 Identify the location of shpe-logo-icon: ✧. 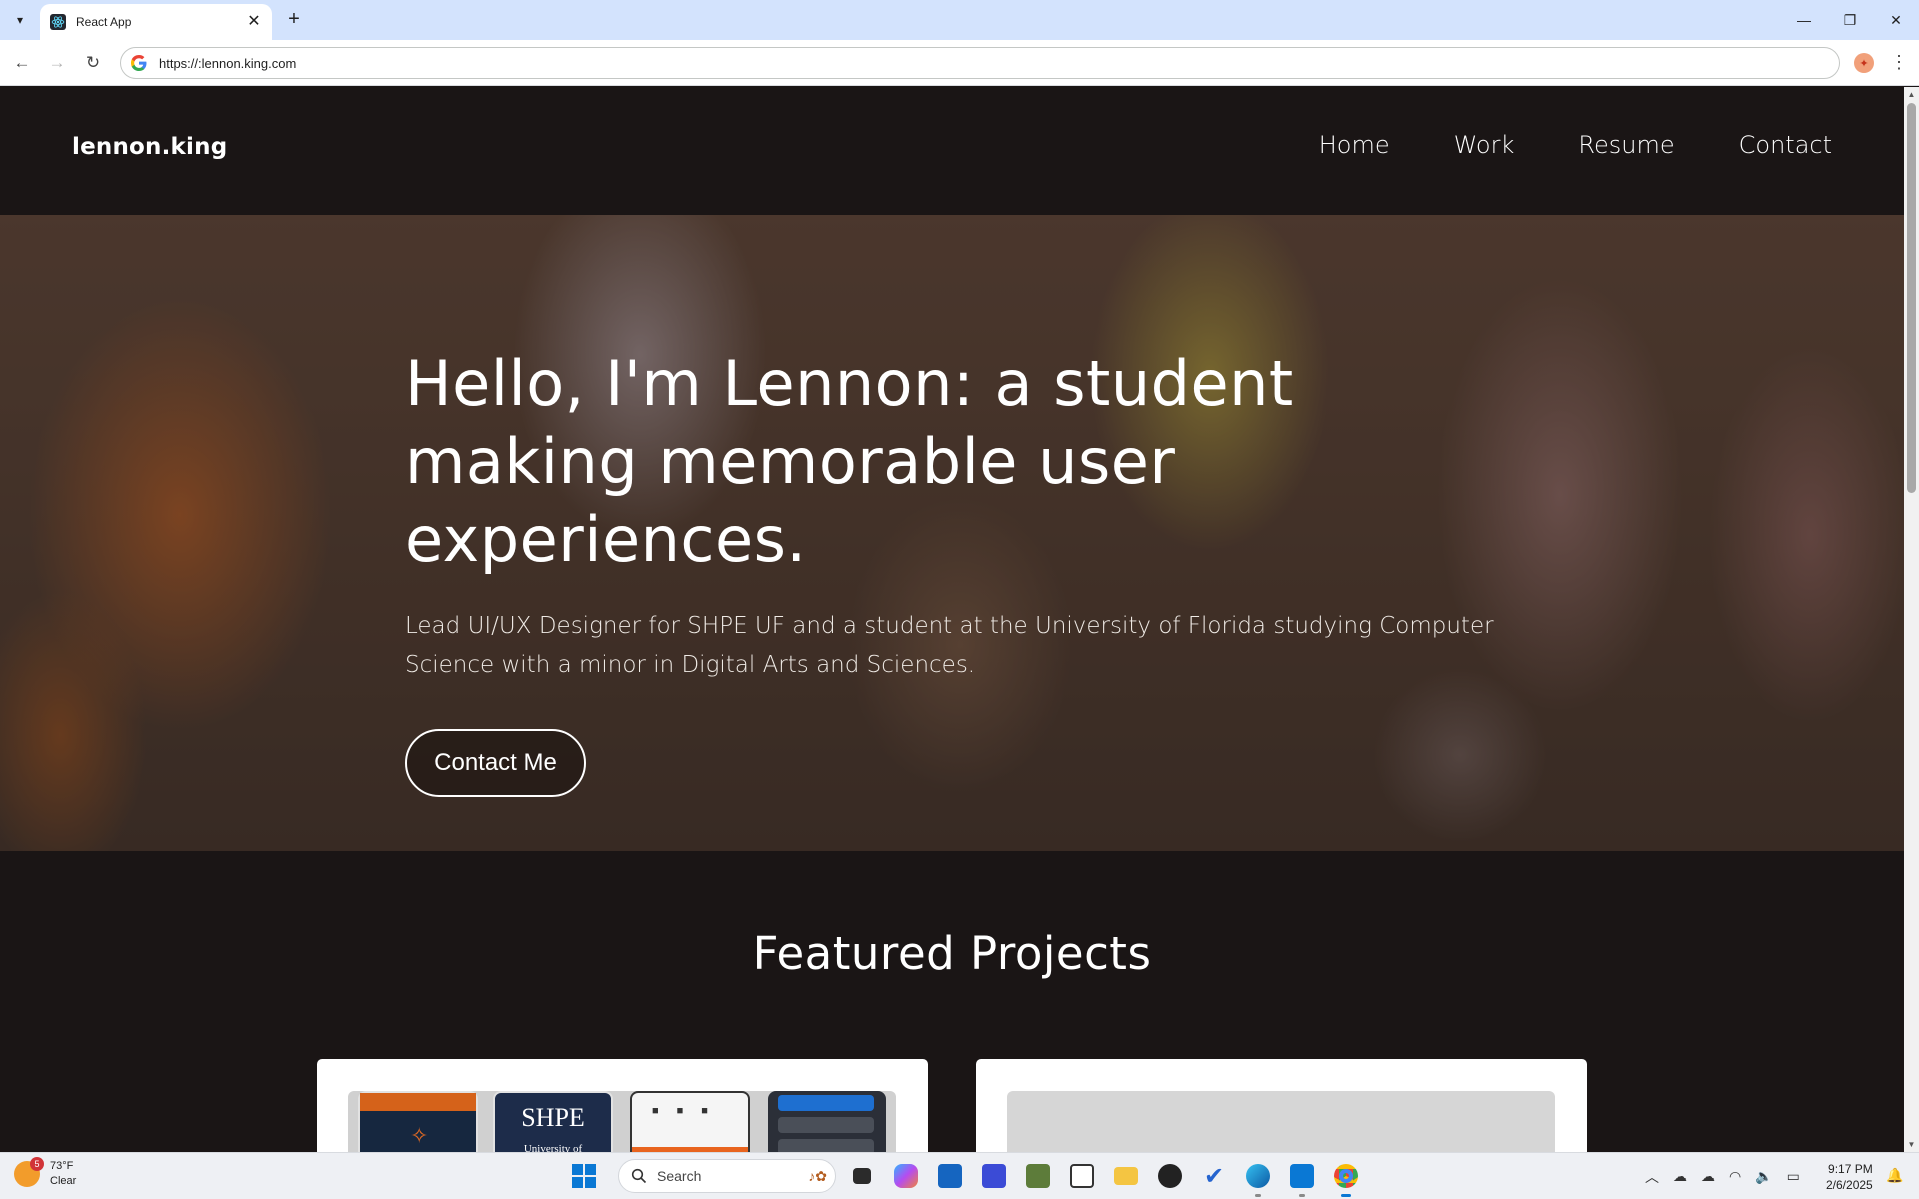
(419, 1135).